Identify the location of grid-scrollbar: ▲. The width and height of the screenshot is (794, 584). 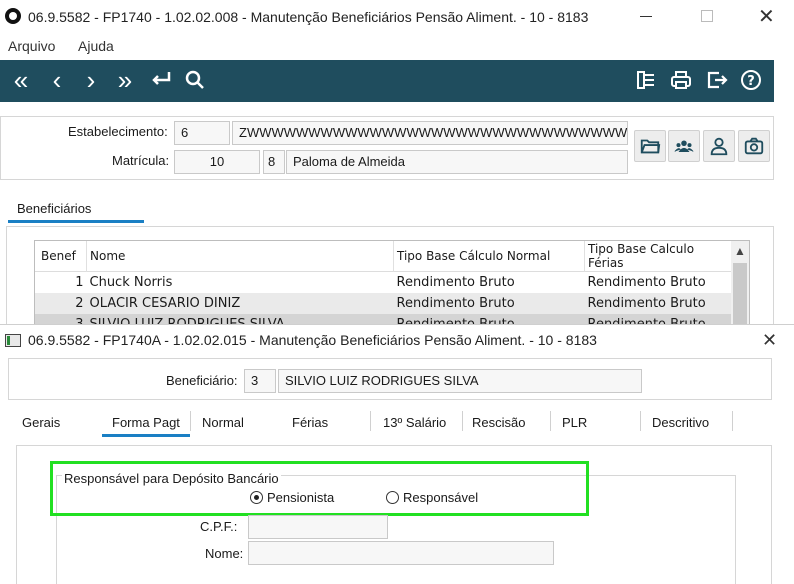
(740, 285).